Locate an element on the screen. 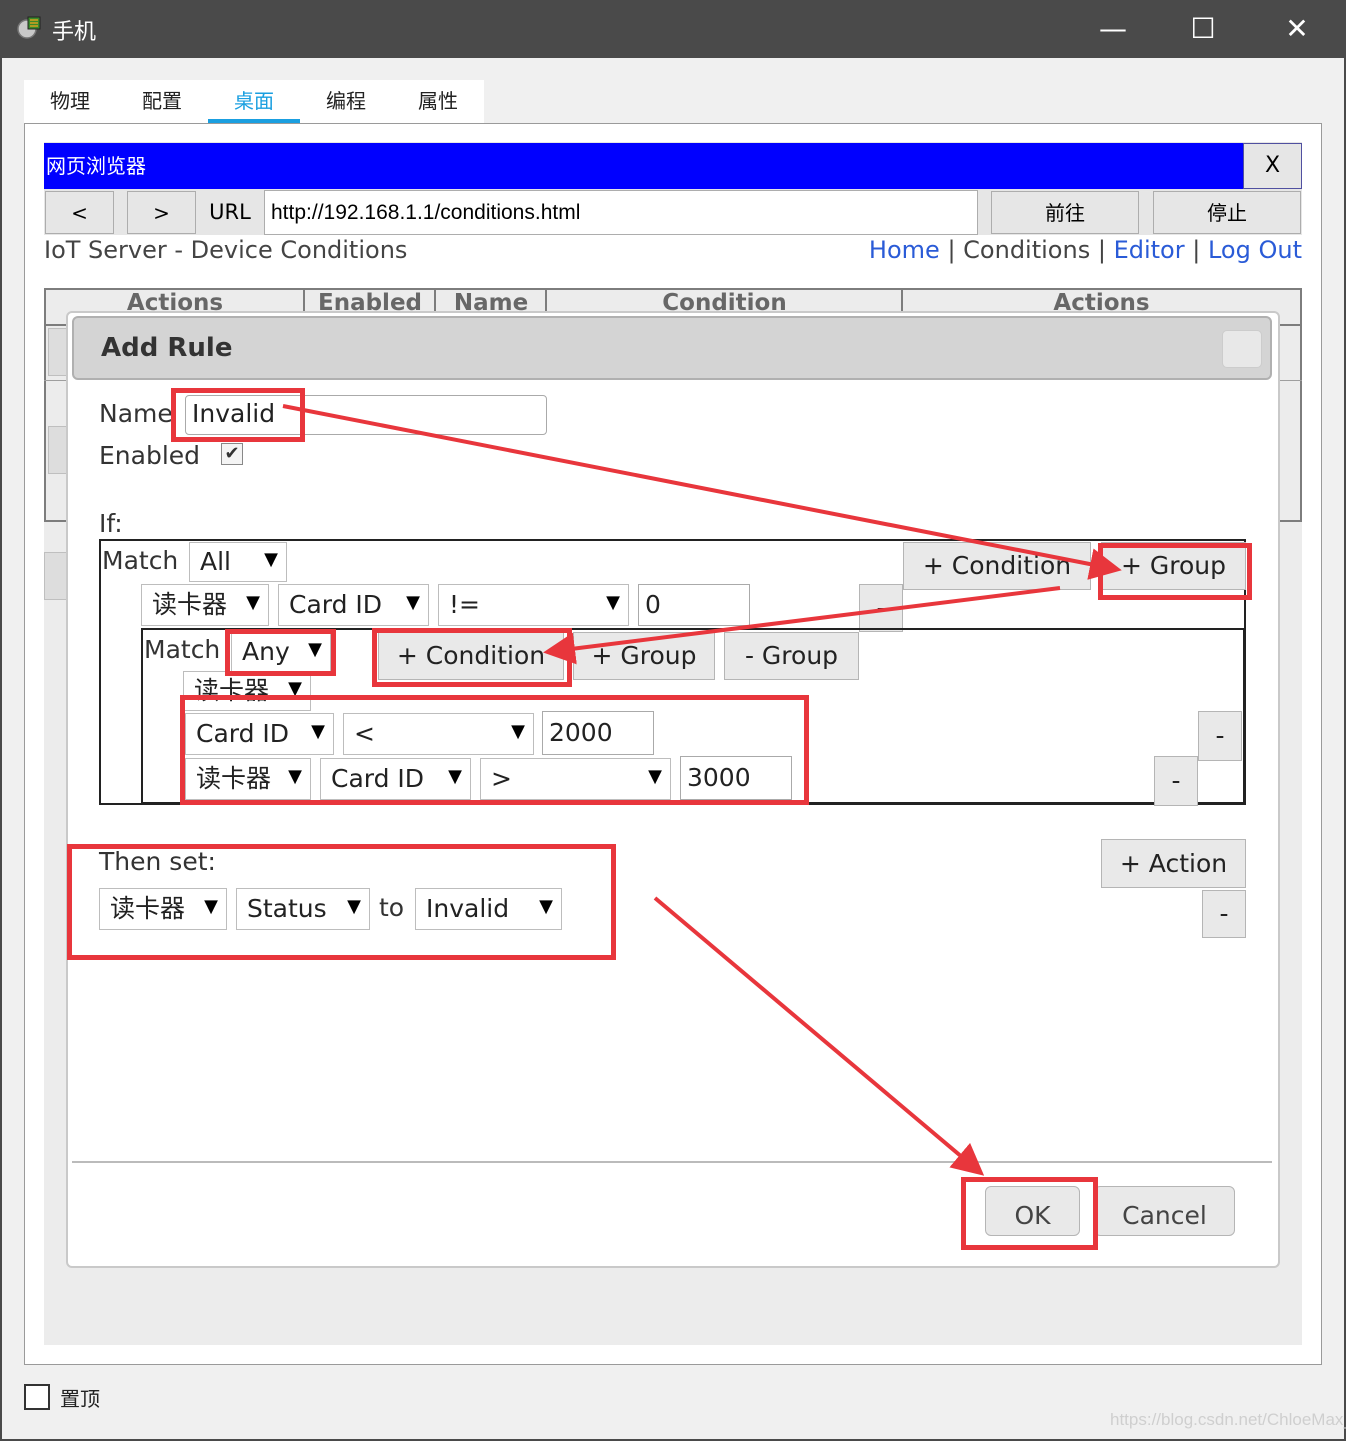 This screenshot has height=1441, width=1346. annotation-box-ok is located at coordinates (1029, 1213).